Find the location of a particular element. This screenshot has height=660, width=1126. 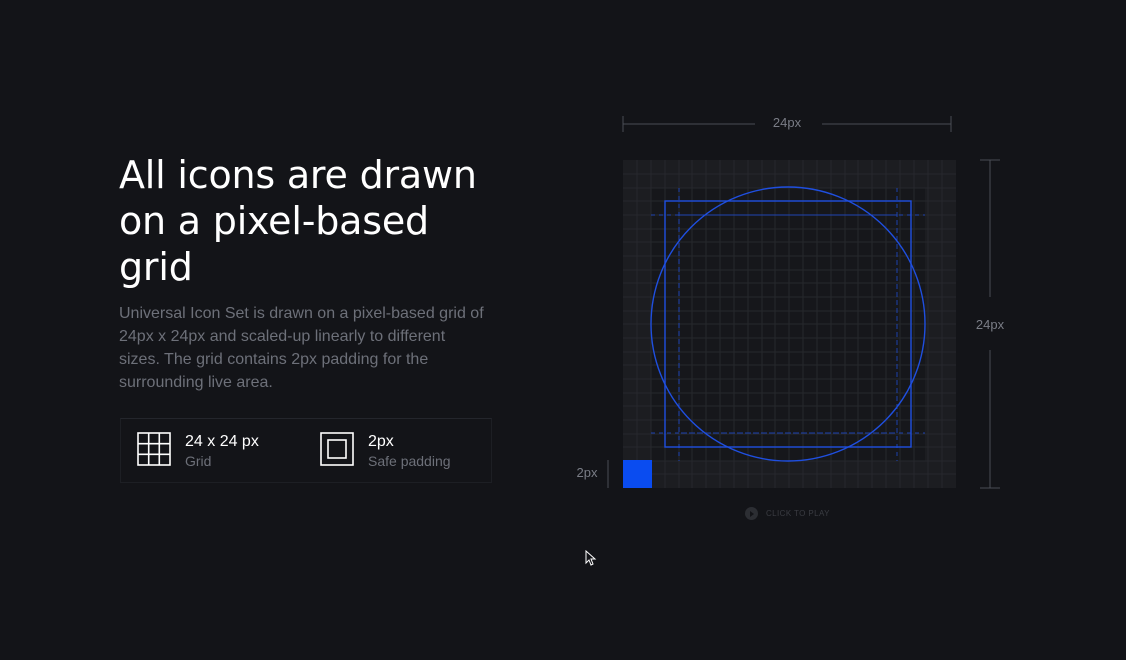

play-icon is located at coordinates (751, 513).